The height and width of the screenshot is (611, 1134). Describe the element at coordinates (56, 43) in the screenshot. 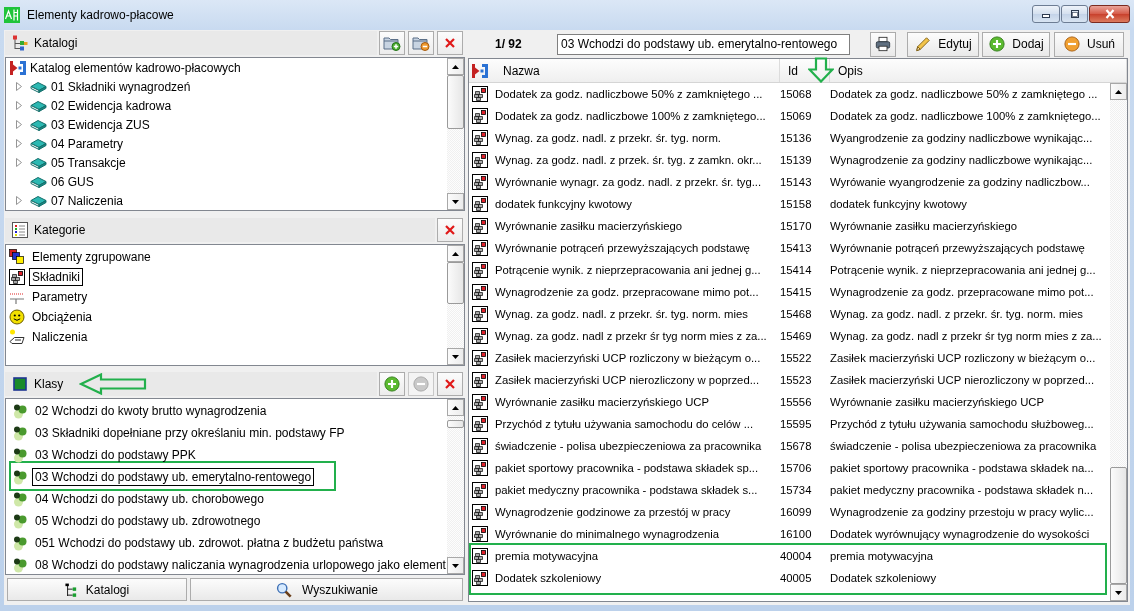

I see `panel-title: Katalogi` at that location.